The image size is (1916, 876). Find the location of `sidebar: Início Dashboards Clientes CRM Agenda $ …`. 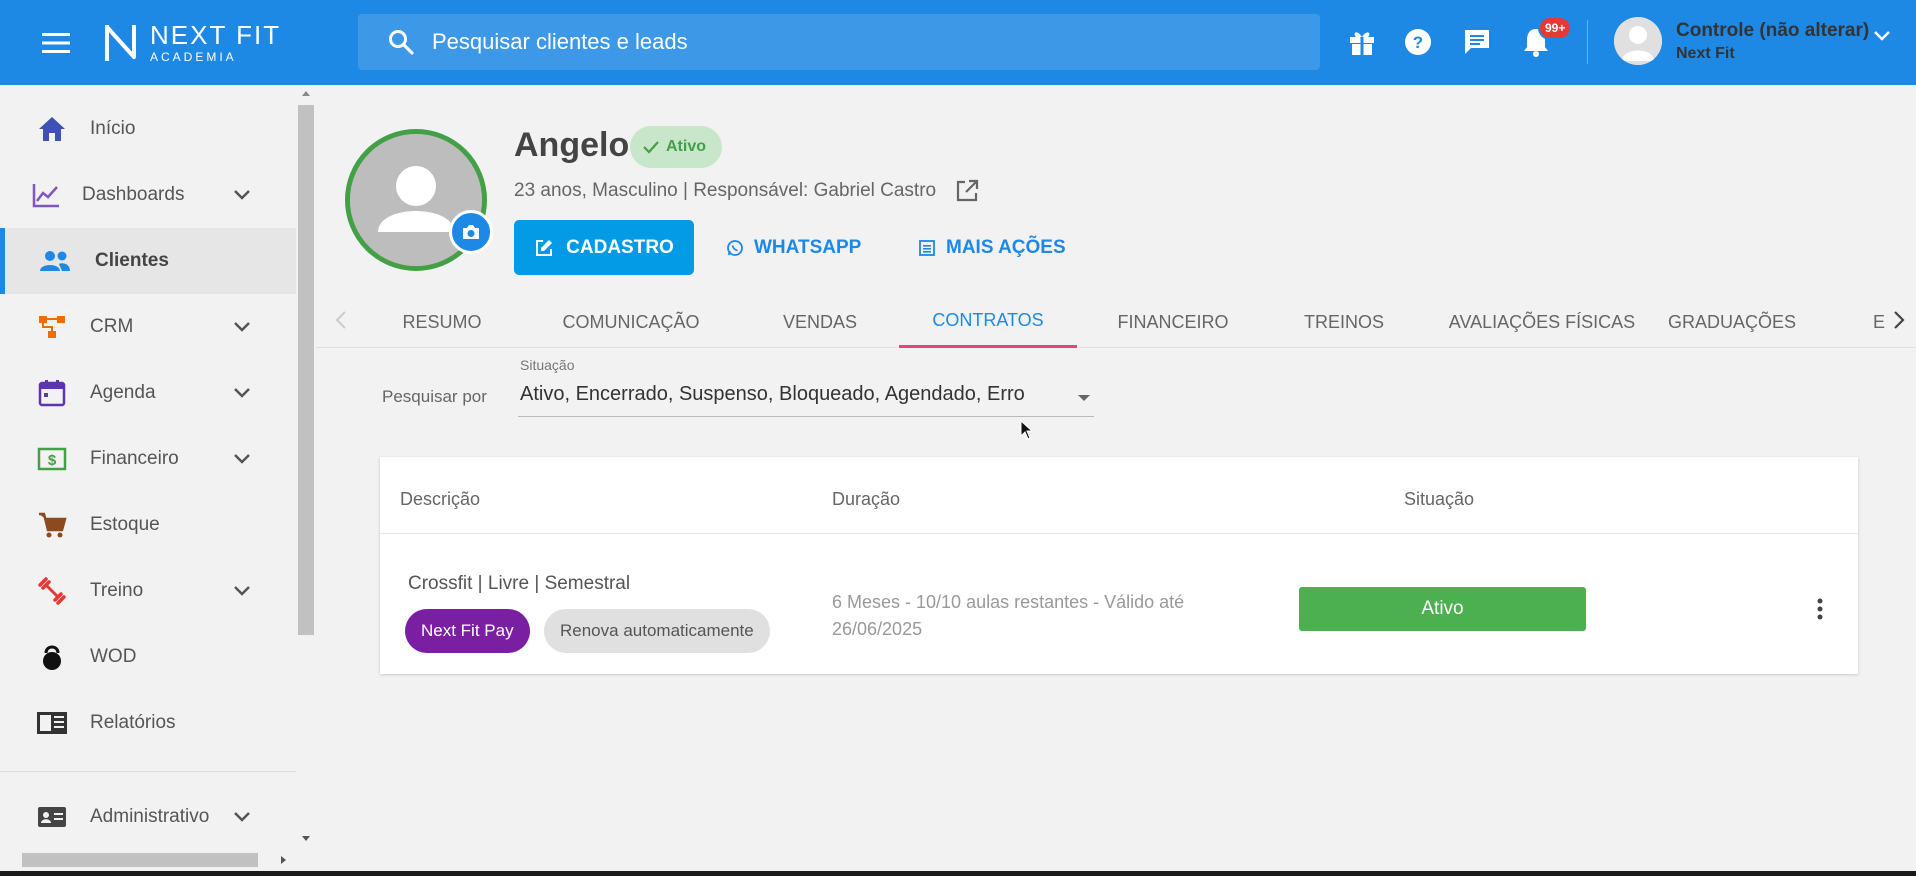

sidebar: Início Dashboards Clientes CRM Agenda $ … is located at coordinates (158, 478).